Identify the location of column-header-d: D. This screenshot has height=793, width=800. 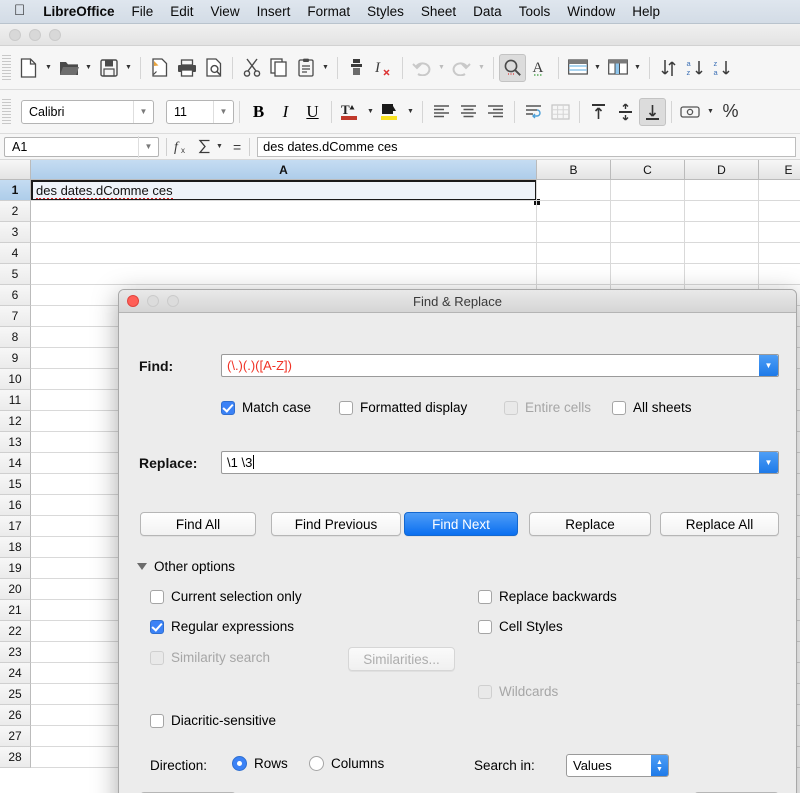
(722, 170).